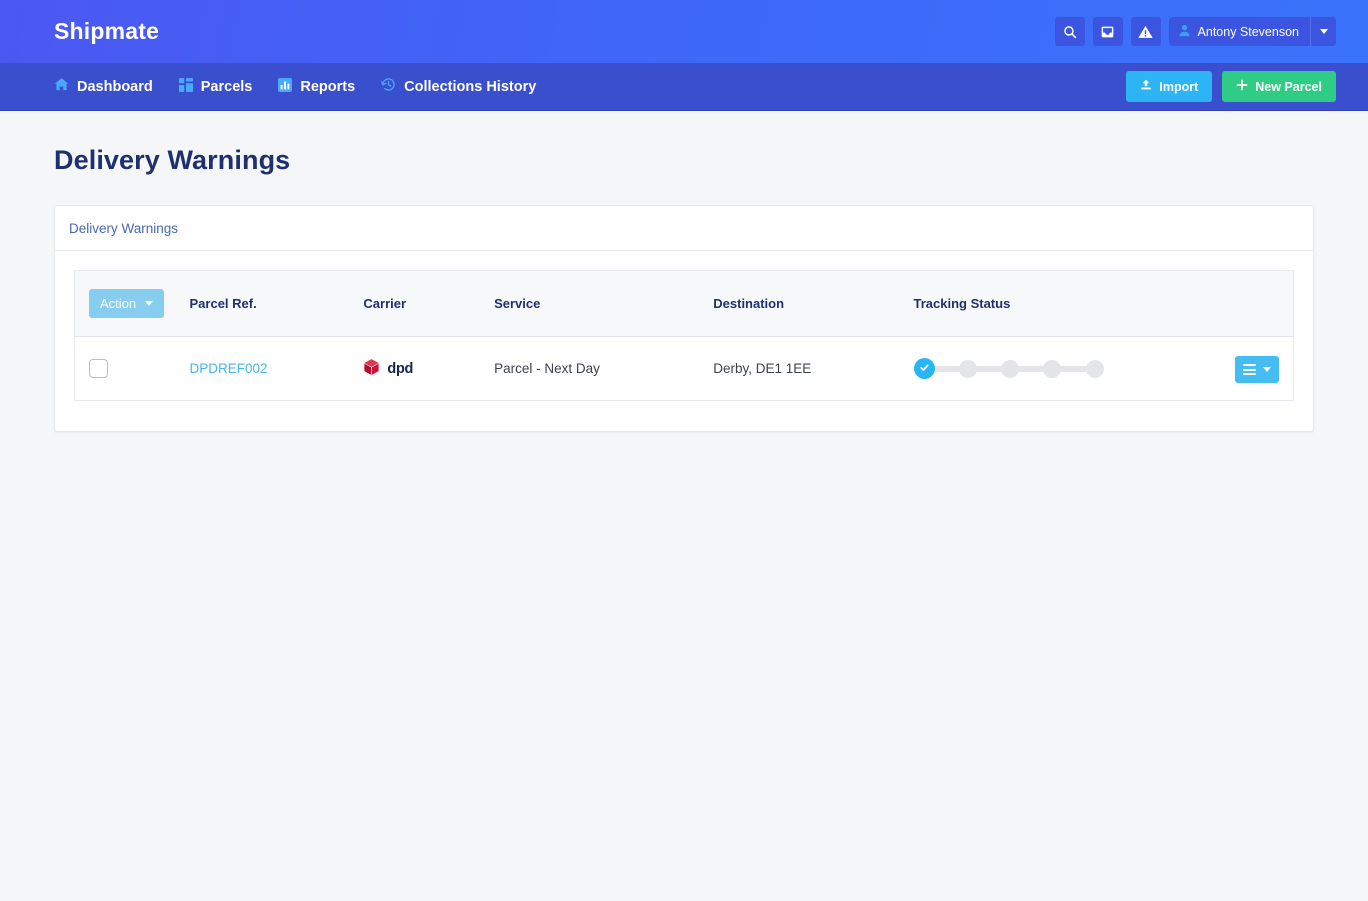 The image size is (1368, 901). I want to click on parcel-ref-link: DPDREF002, so click(229, 368).